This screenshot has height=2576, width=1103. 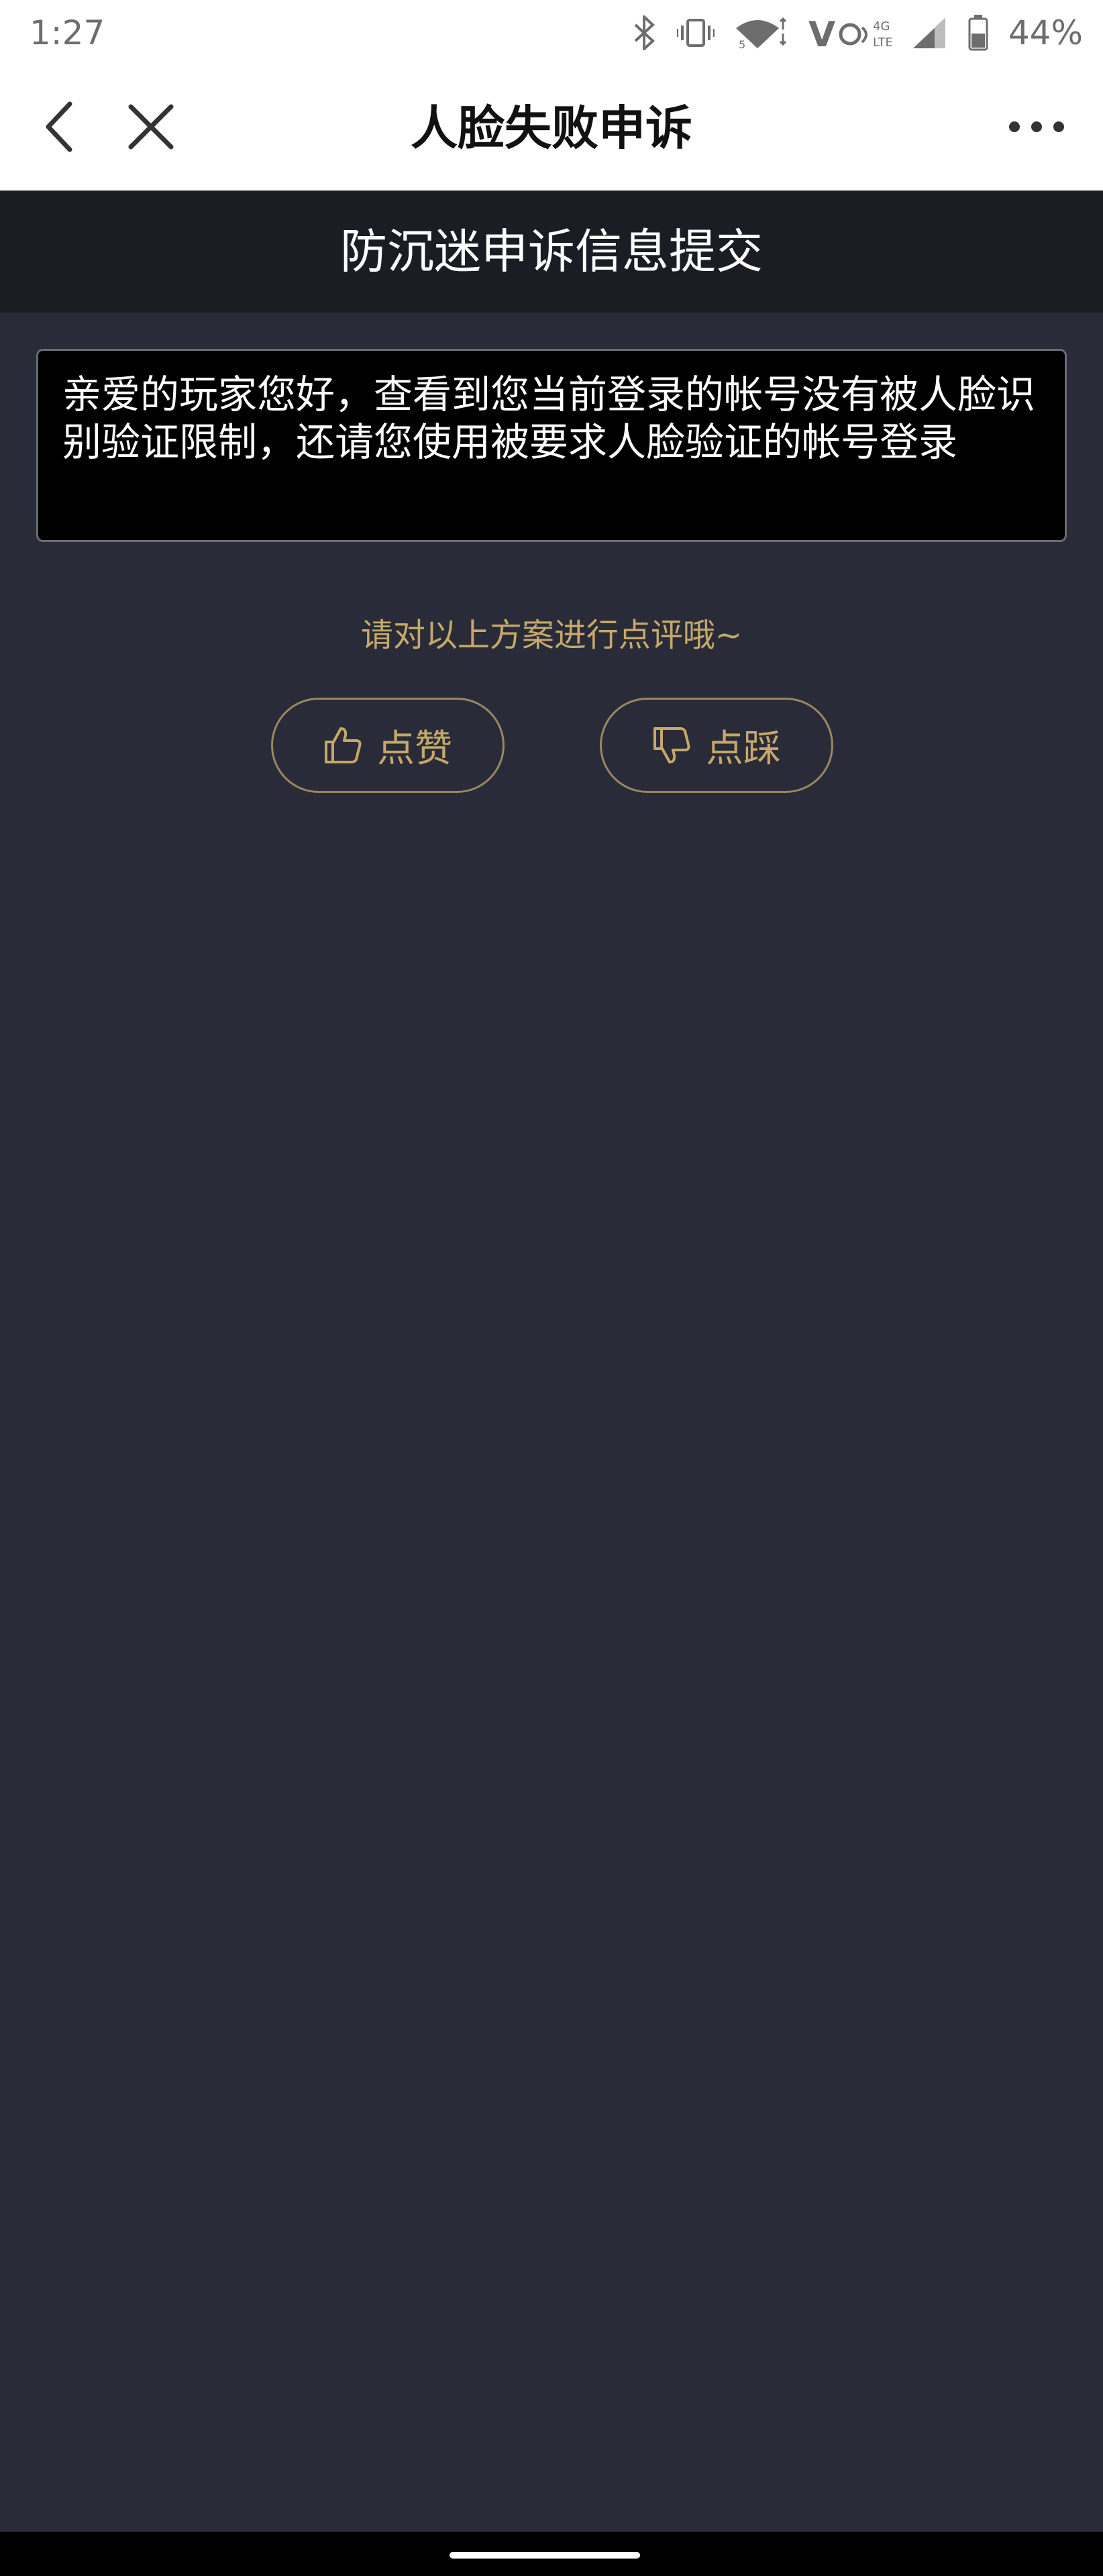 I want to click on status-bar: 1:27 5 V 4G LTE 44%, so click(x=551, y=33).